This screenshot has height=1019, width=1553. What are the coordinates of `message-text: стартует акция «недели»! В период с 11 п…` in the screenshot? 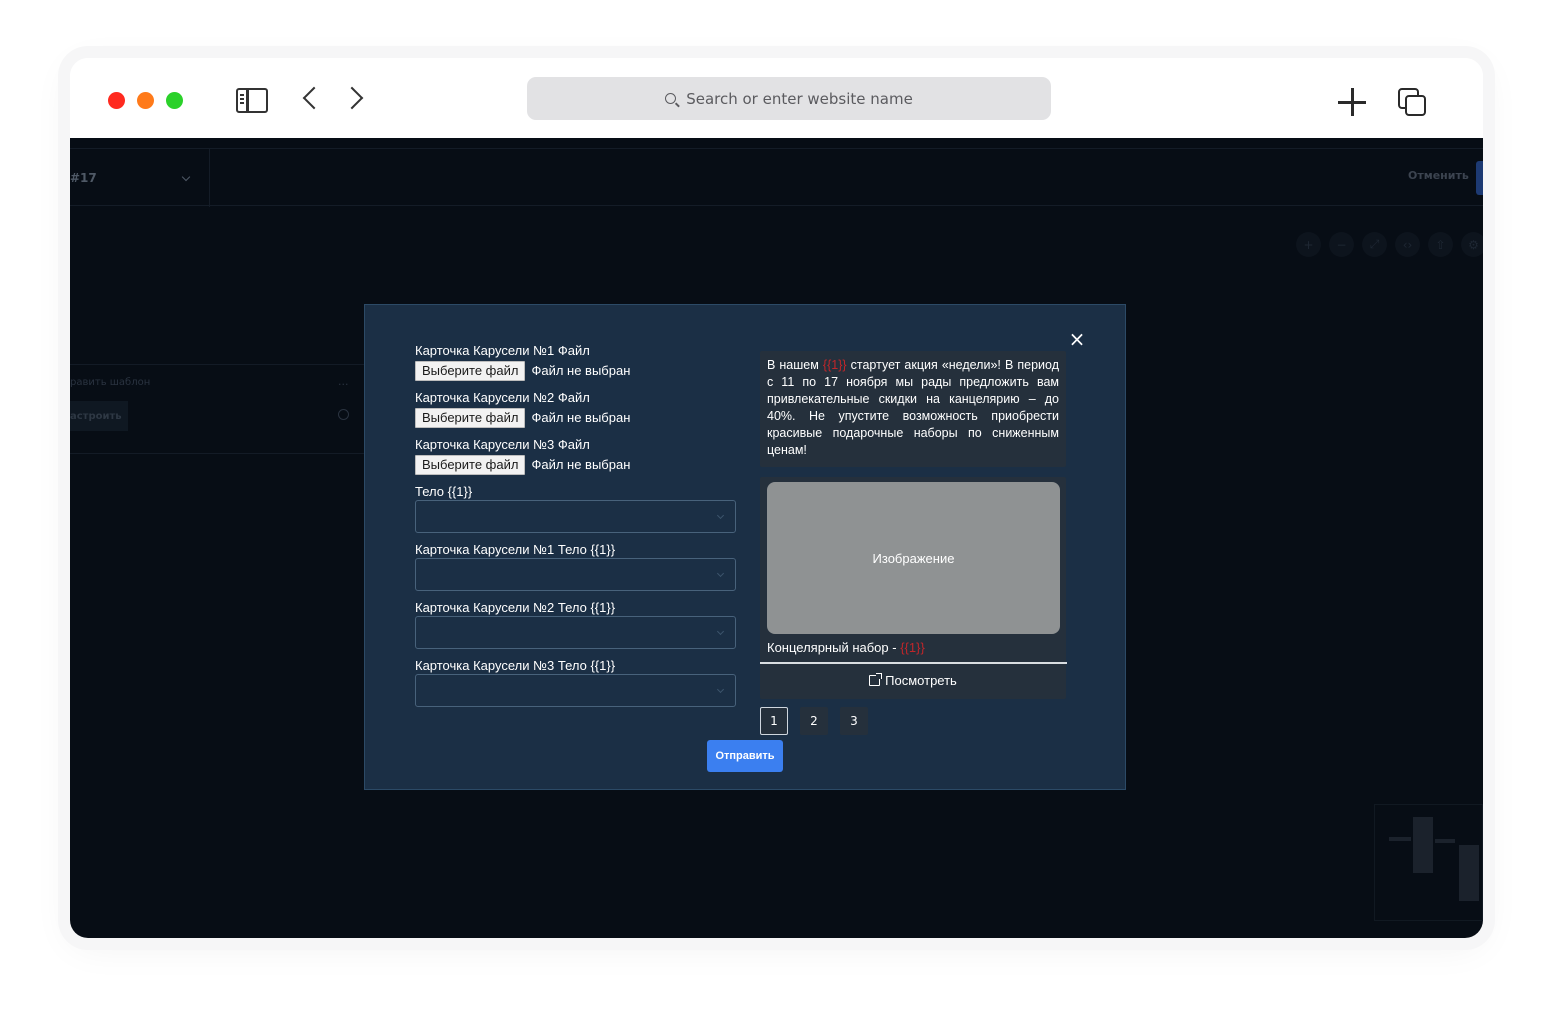 It's located at (913, 407).